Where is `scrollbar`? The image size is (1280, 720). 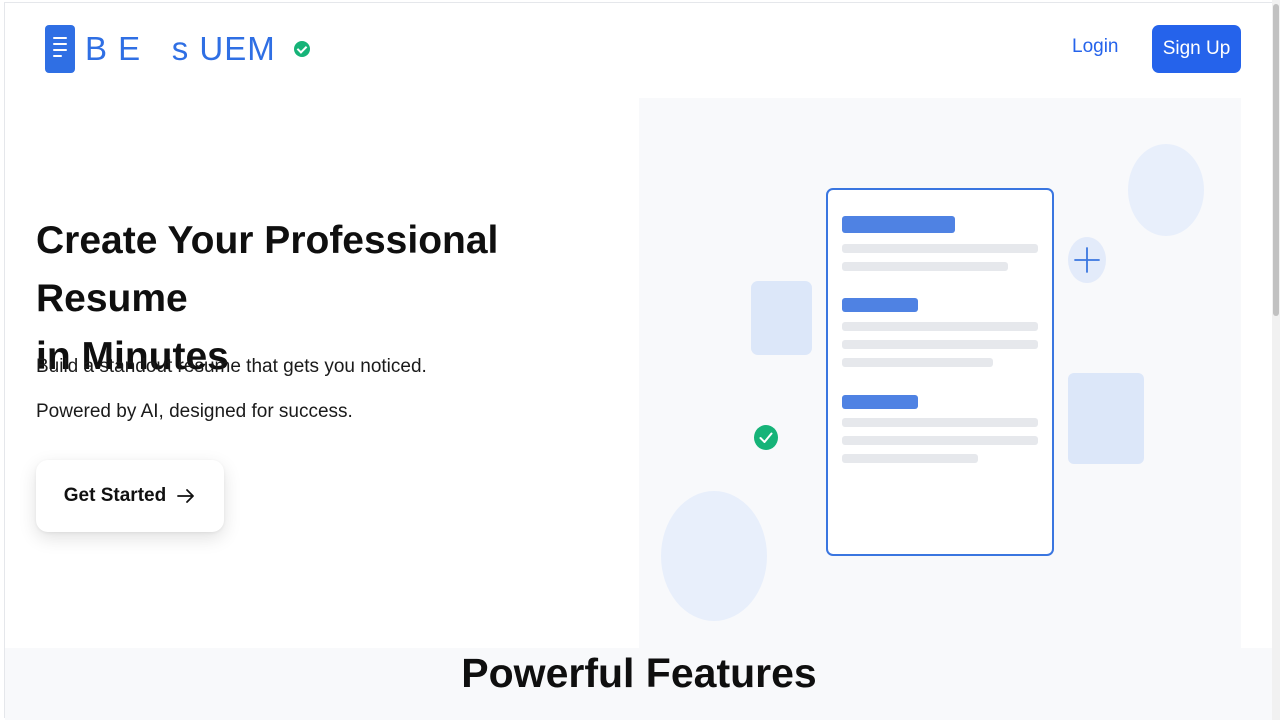
scrollbar is located at coordinates (1276, 360).